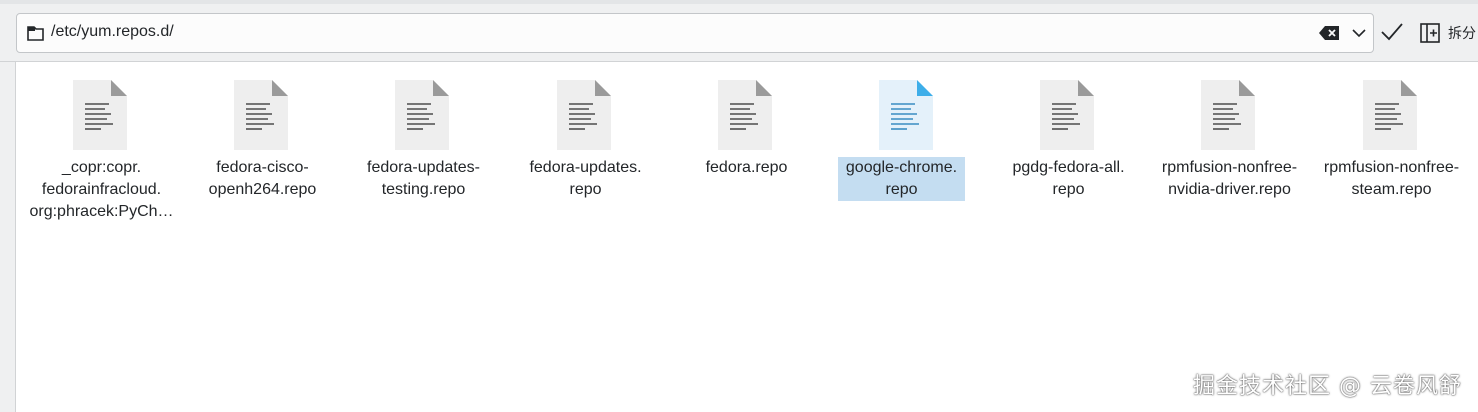 Image resolution: width=1478 pixels, height=412 pixels. I want to click on split-view-button: 拆分, so click(1449, 33).